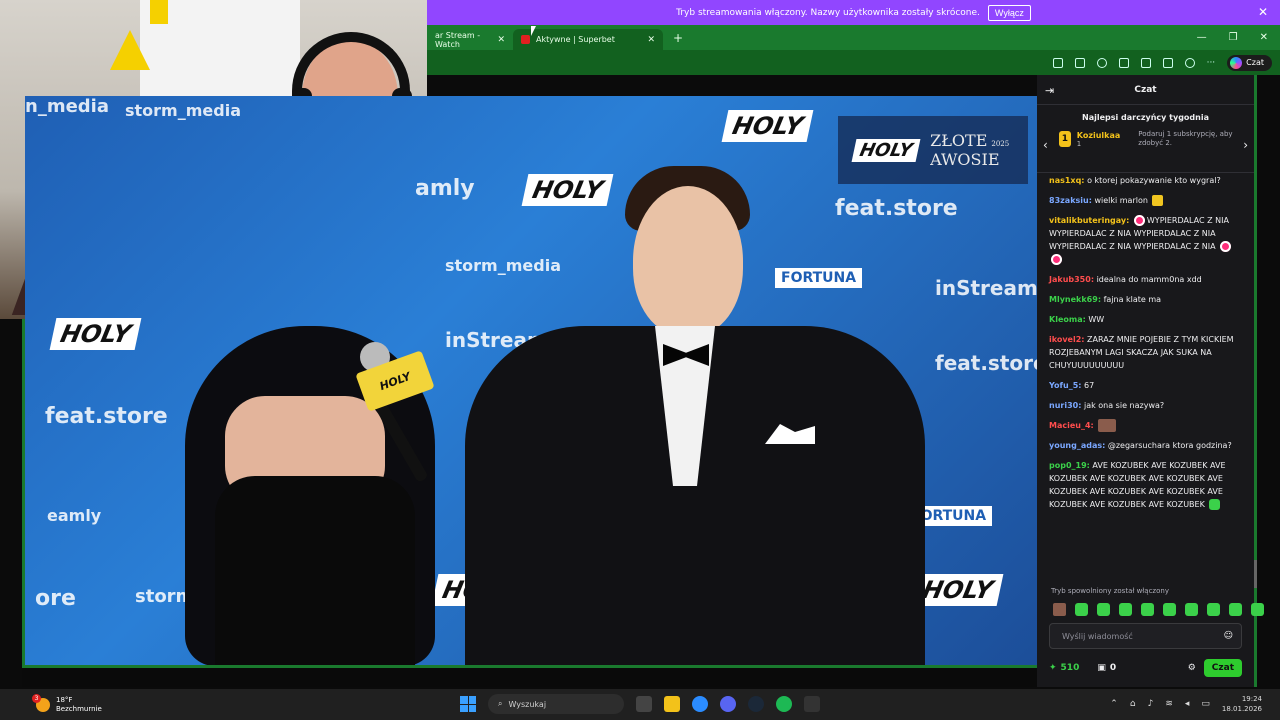  Describe the element at coordinates (672, 704) in the screenshot. I see `file-explorer-icon` at that location.